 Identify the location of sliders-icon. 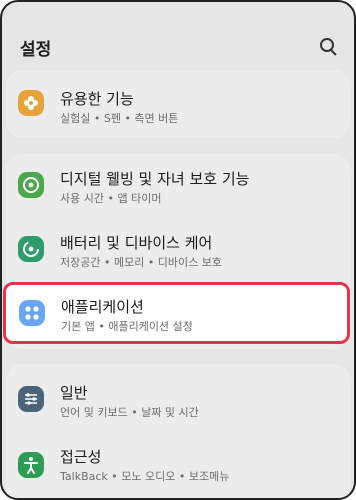
(31, 399).